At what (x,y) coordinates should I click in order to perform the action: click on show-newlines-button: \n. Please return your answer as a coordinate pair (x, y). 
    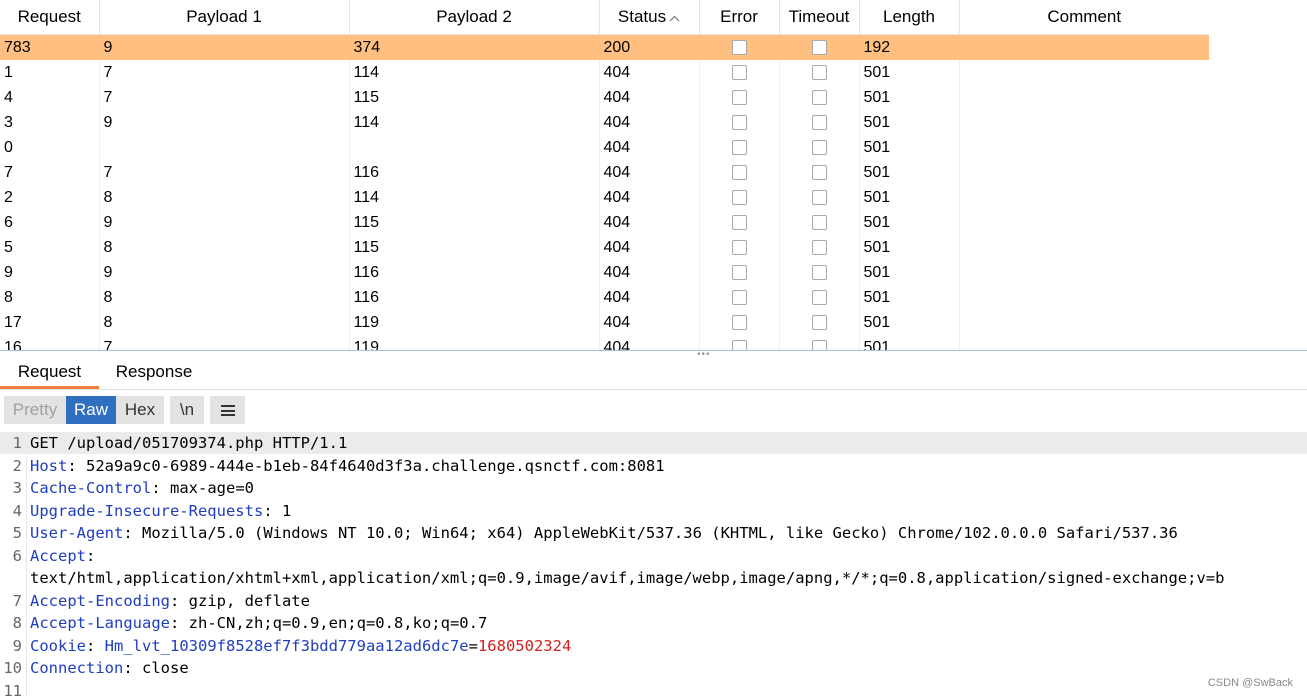
    Looking at the image, I should click on (187, 410).